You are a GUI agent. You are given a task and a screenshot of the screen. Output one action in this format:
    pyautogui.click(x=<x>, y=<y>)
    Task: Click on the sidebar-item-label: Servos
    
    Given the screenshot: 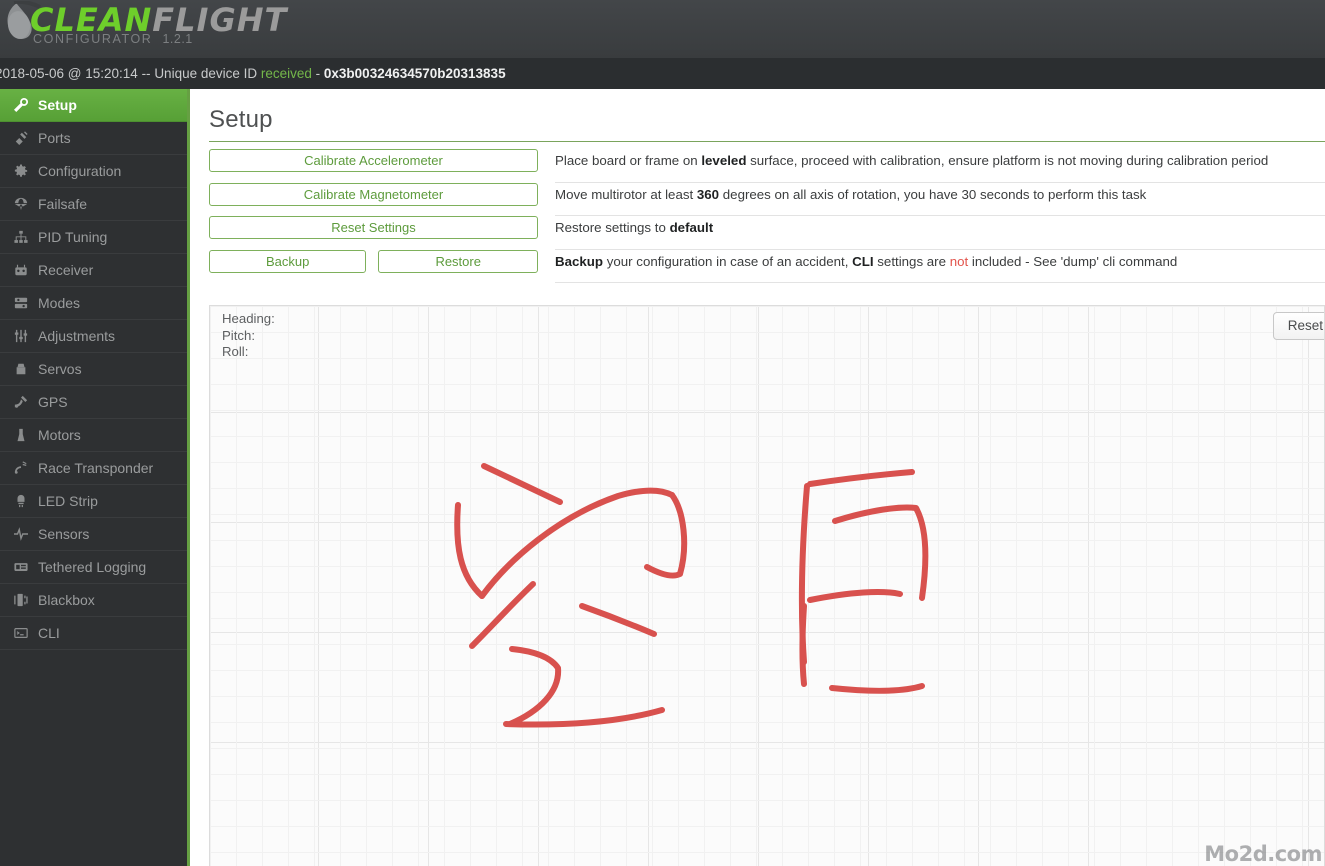 What is the action you would take?
    pyautogui.click(x=60, y=368)
    